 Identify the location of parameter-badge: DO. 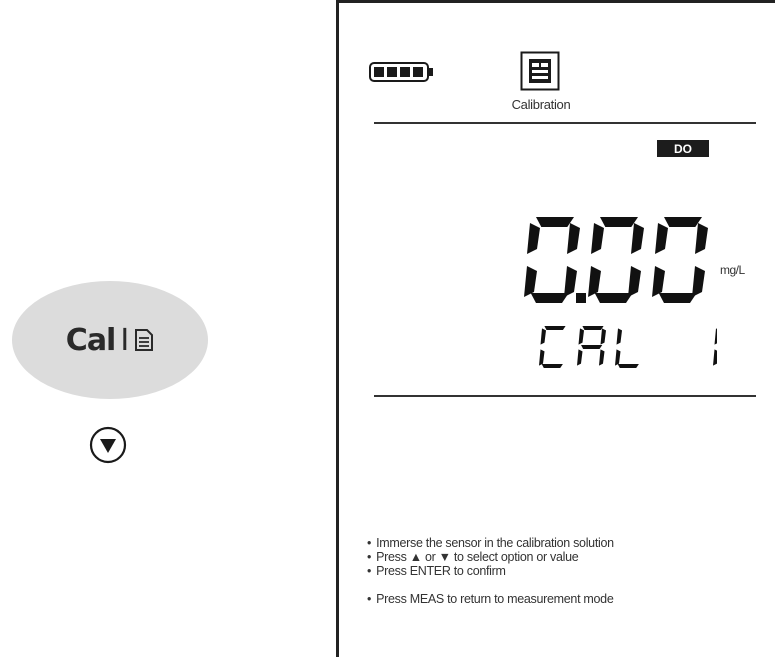
(683, 148).